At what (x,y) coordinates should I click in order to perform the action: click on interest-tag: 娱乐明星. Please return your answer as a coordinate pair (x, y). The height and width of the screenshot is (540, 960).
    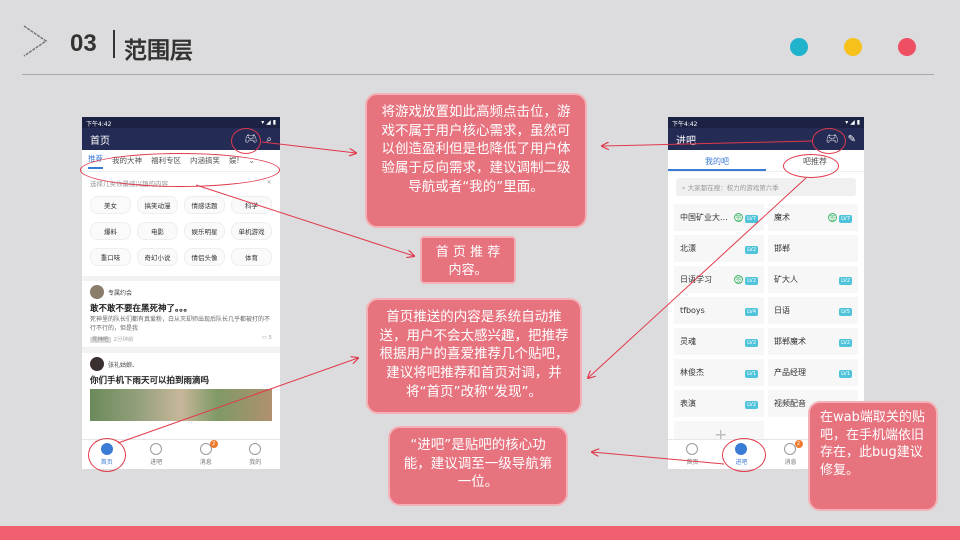
    Looking at the image, I should click on (204, 231).